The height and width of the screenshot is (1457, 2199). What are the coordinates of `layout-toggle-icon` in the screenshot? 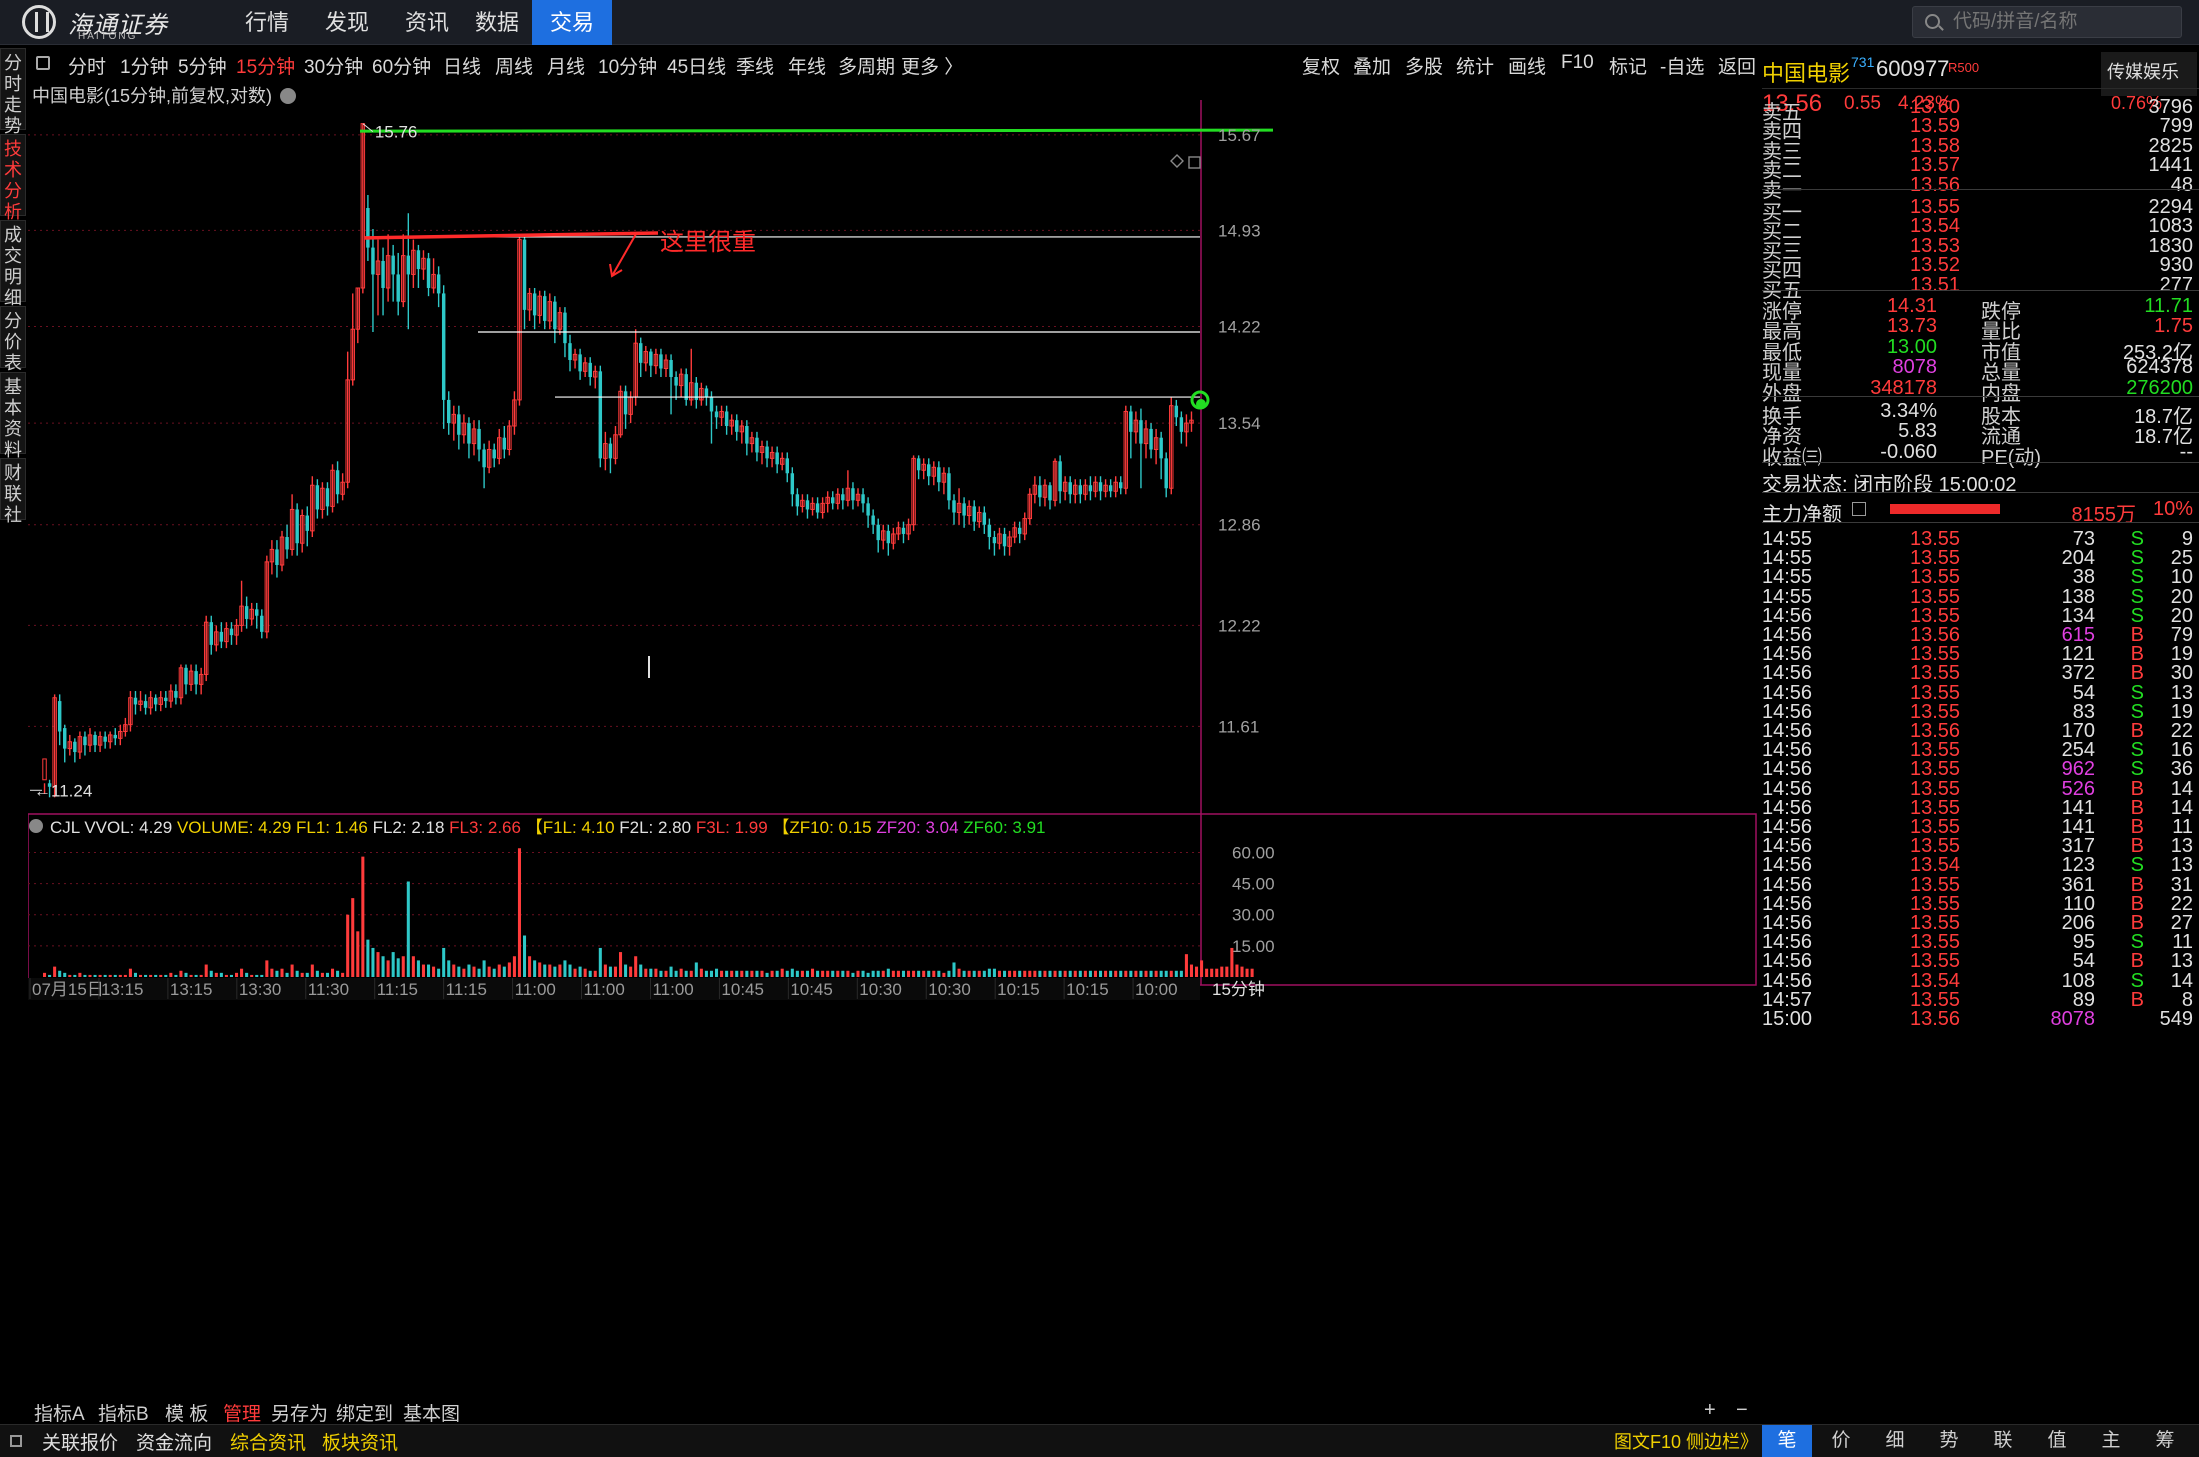 It's located at (43, 63).